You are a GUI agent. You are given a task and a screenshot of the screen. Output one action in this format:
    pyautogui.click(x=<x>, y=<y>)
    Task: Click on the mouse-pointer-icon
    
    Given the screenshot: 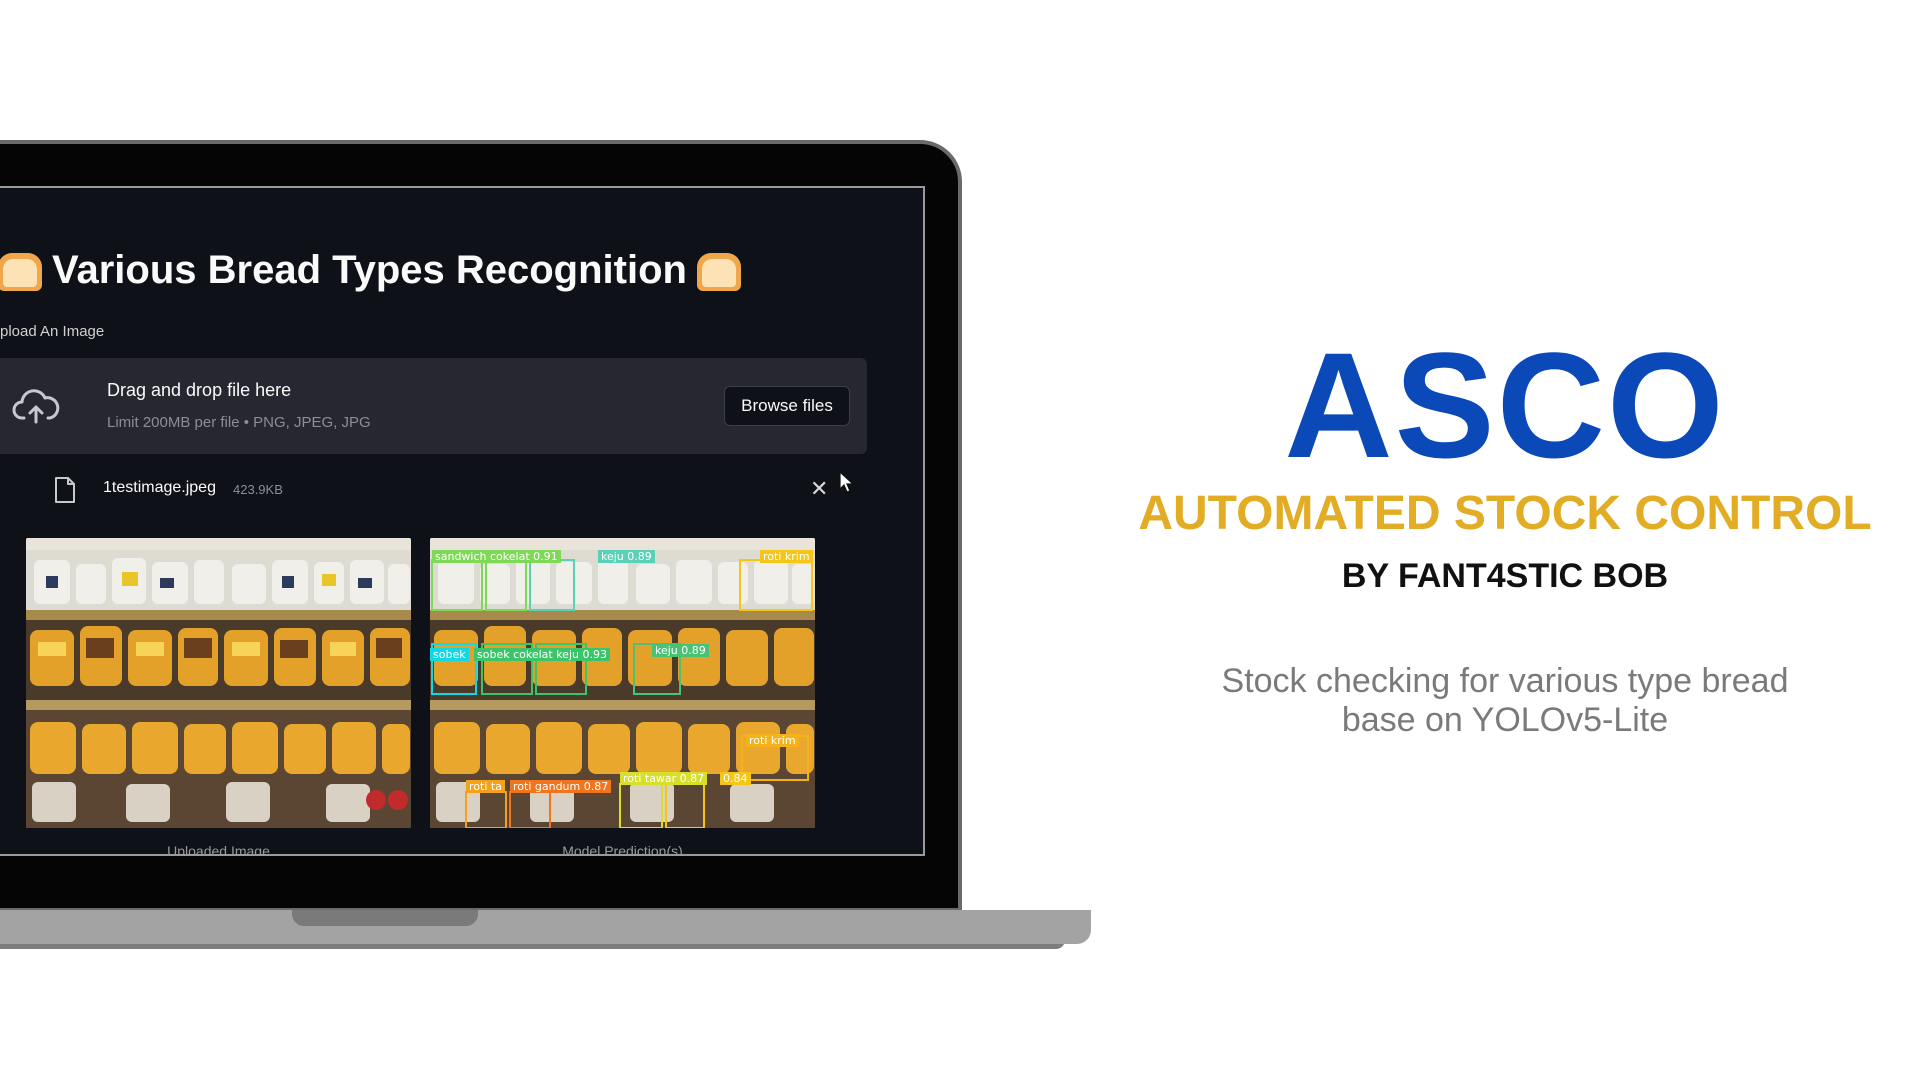 What is the action you would take?
    pyautogui.click(x=847, y=481)
    